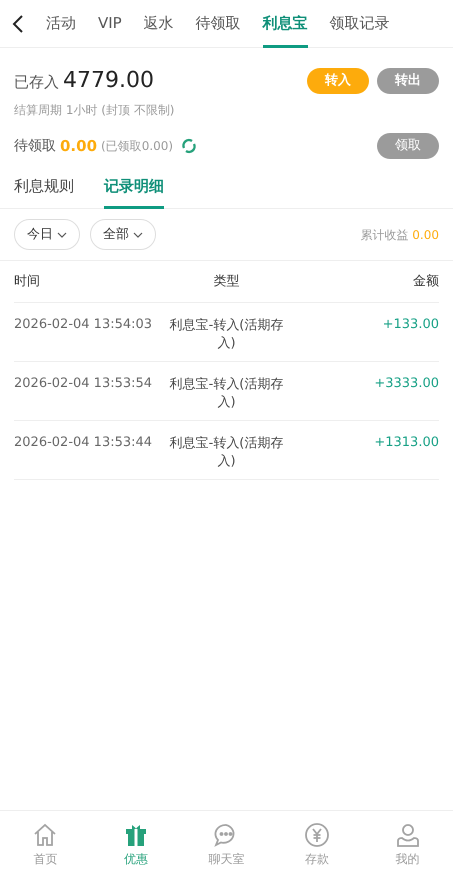  I want to click on section-tab: 利息规则, so click(44, 192).